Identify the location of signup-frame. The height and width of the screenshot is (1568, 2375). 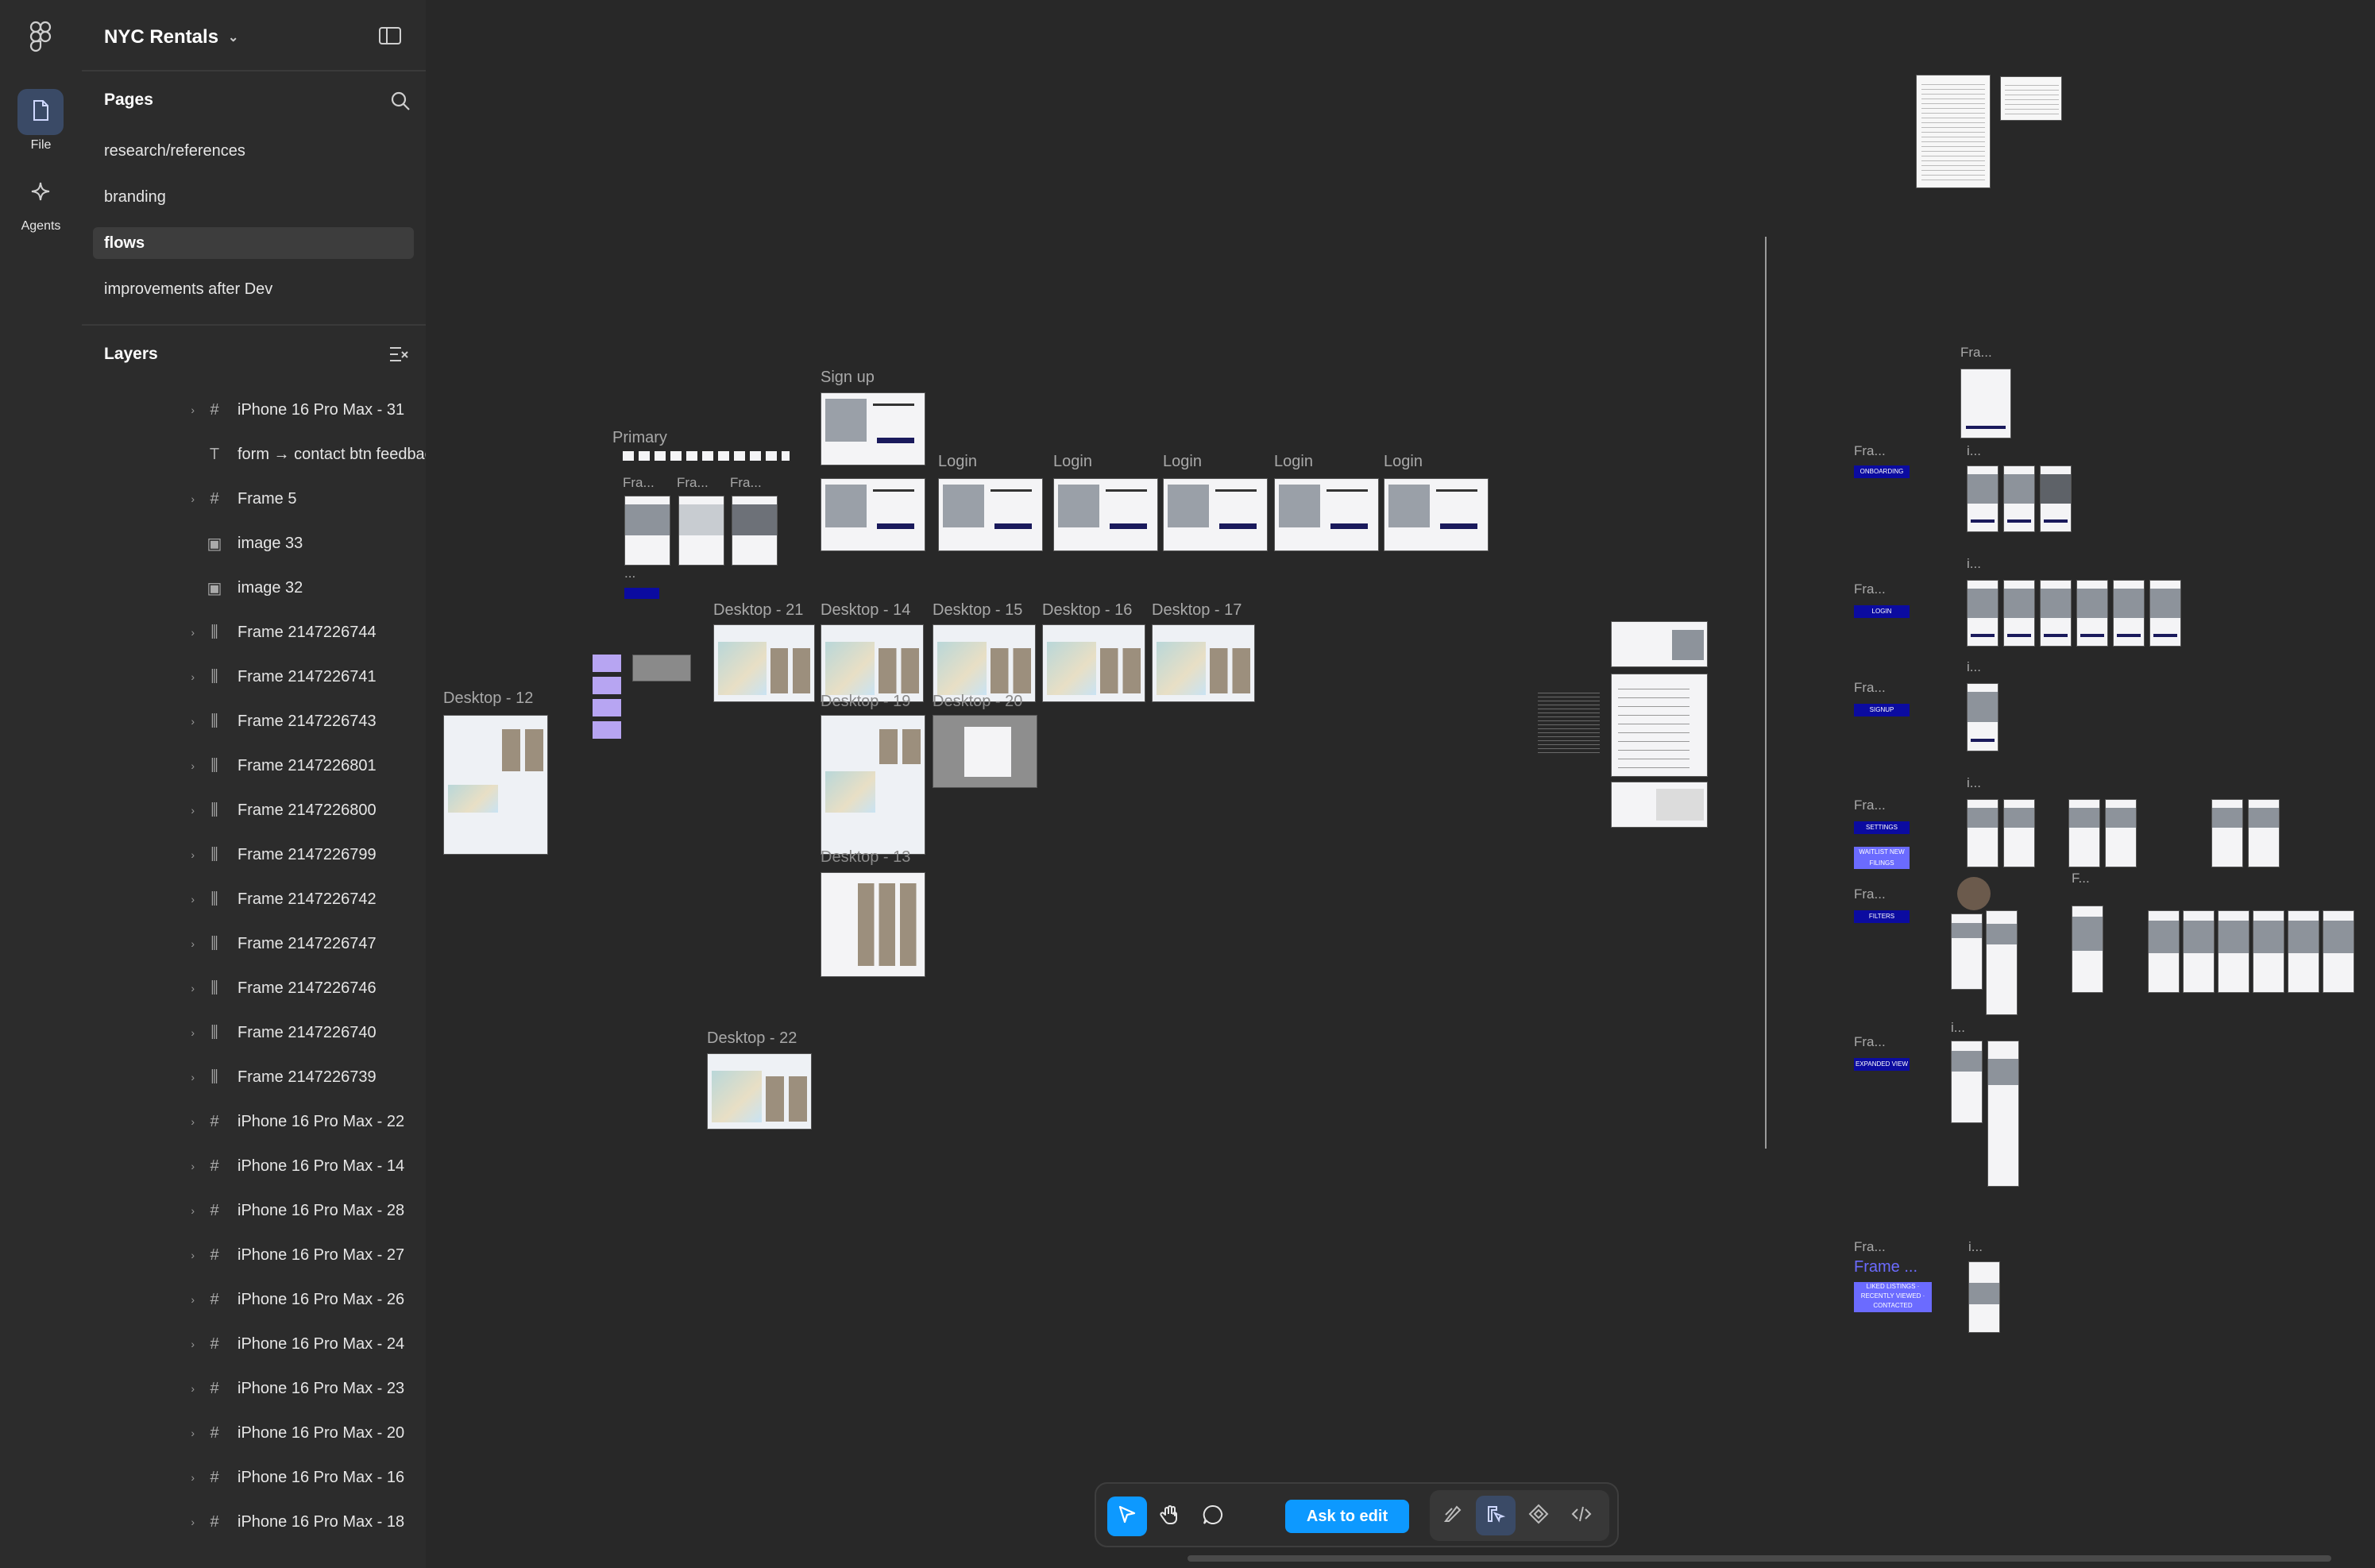
(873, 429).